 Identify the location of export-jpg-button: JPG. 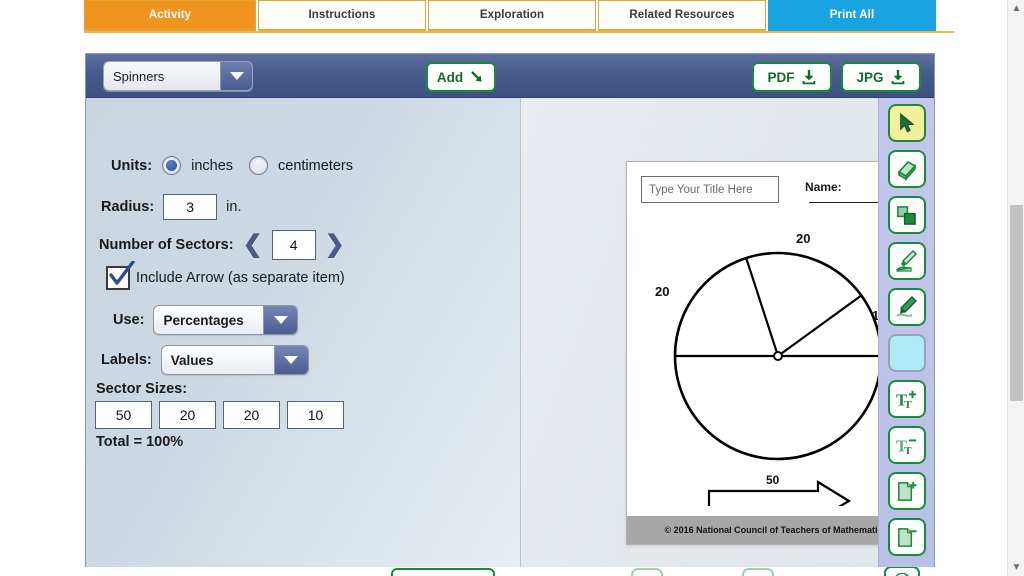
(881, 77).